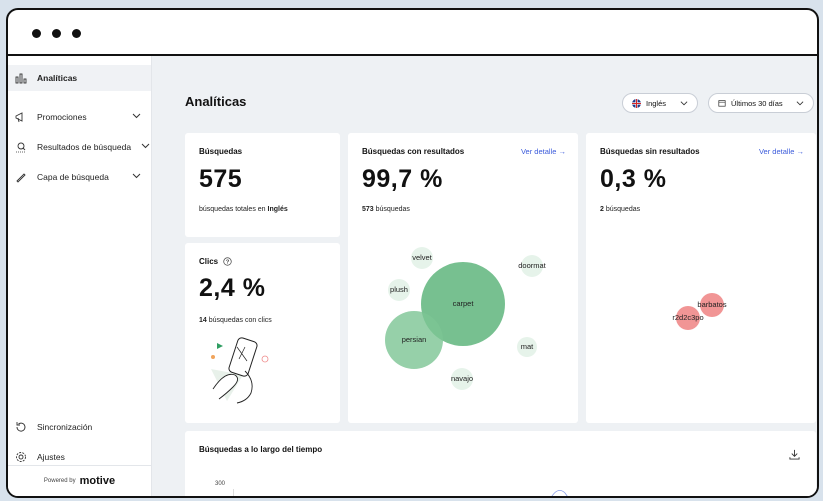 This screenshot has height=501, width=823. I want to click on phone-hand-illustration, so click(240, 370).